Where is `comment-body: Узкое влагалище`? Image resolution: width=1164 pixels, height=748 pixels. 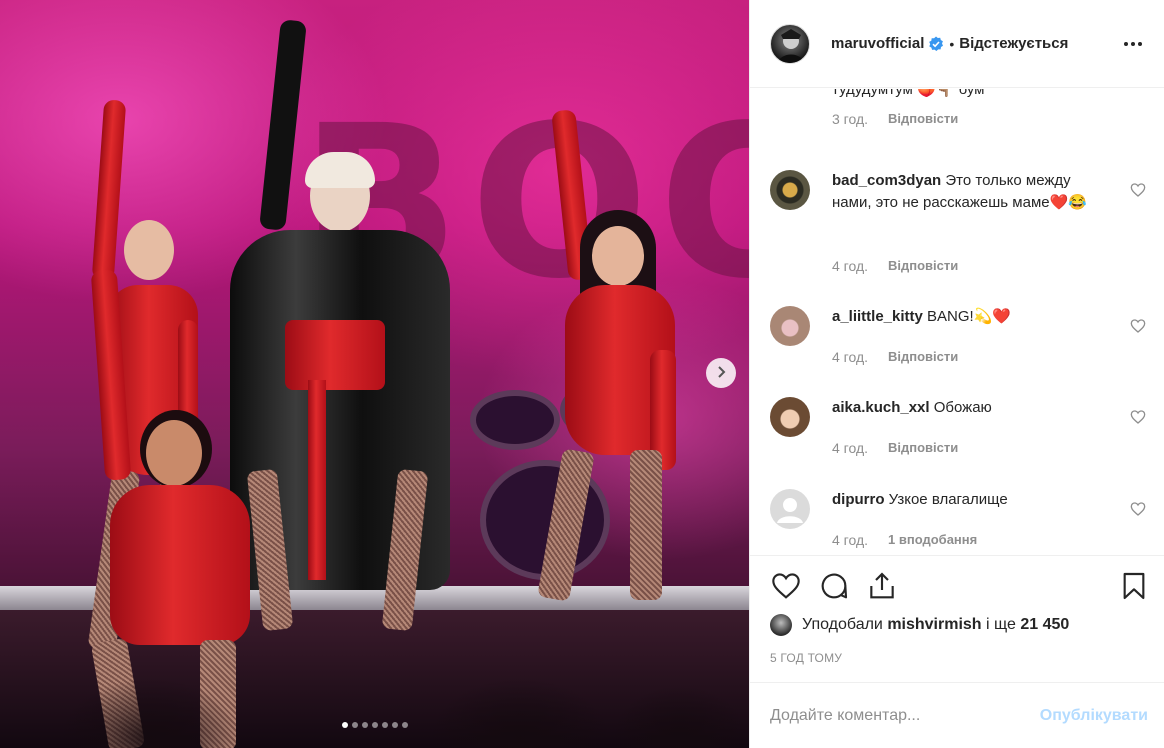
comment-body: Узкое влагалище is located at coordinates (948, 499).